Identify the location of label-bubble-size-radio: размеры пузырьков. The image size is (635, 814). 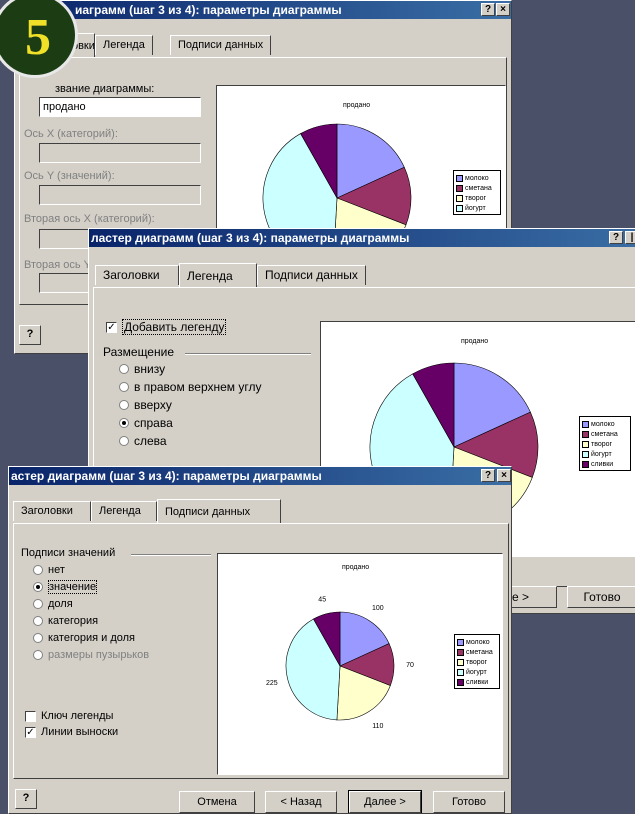
(91, 654).